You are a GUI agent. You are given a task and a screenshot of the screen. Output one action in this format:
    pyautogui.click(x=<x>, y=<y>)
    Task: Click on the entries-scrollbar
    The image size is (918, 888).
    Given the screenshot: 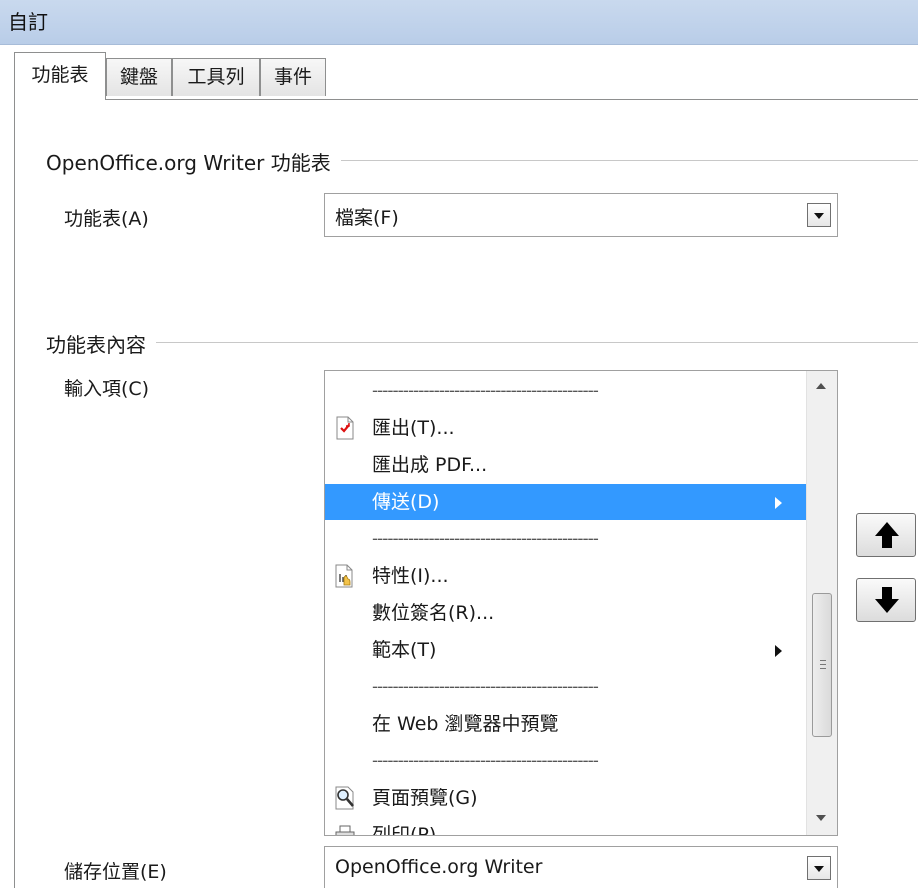 What is the action you would take?
    pyautogui.click(x=821, y=603)
    